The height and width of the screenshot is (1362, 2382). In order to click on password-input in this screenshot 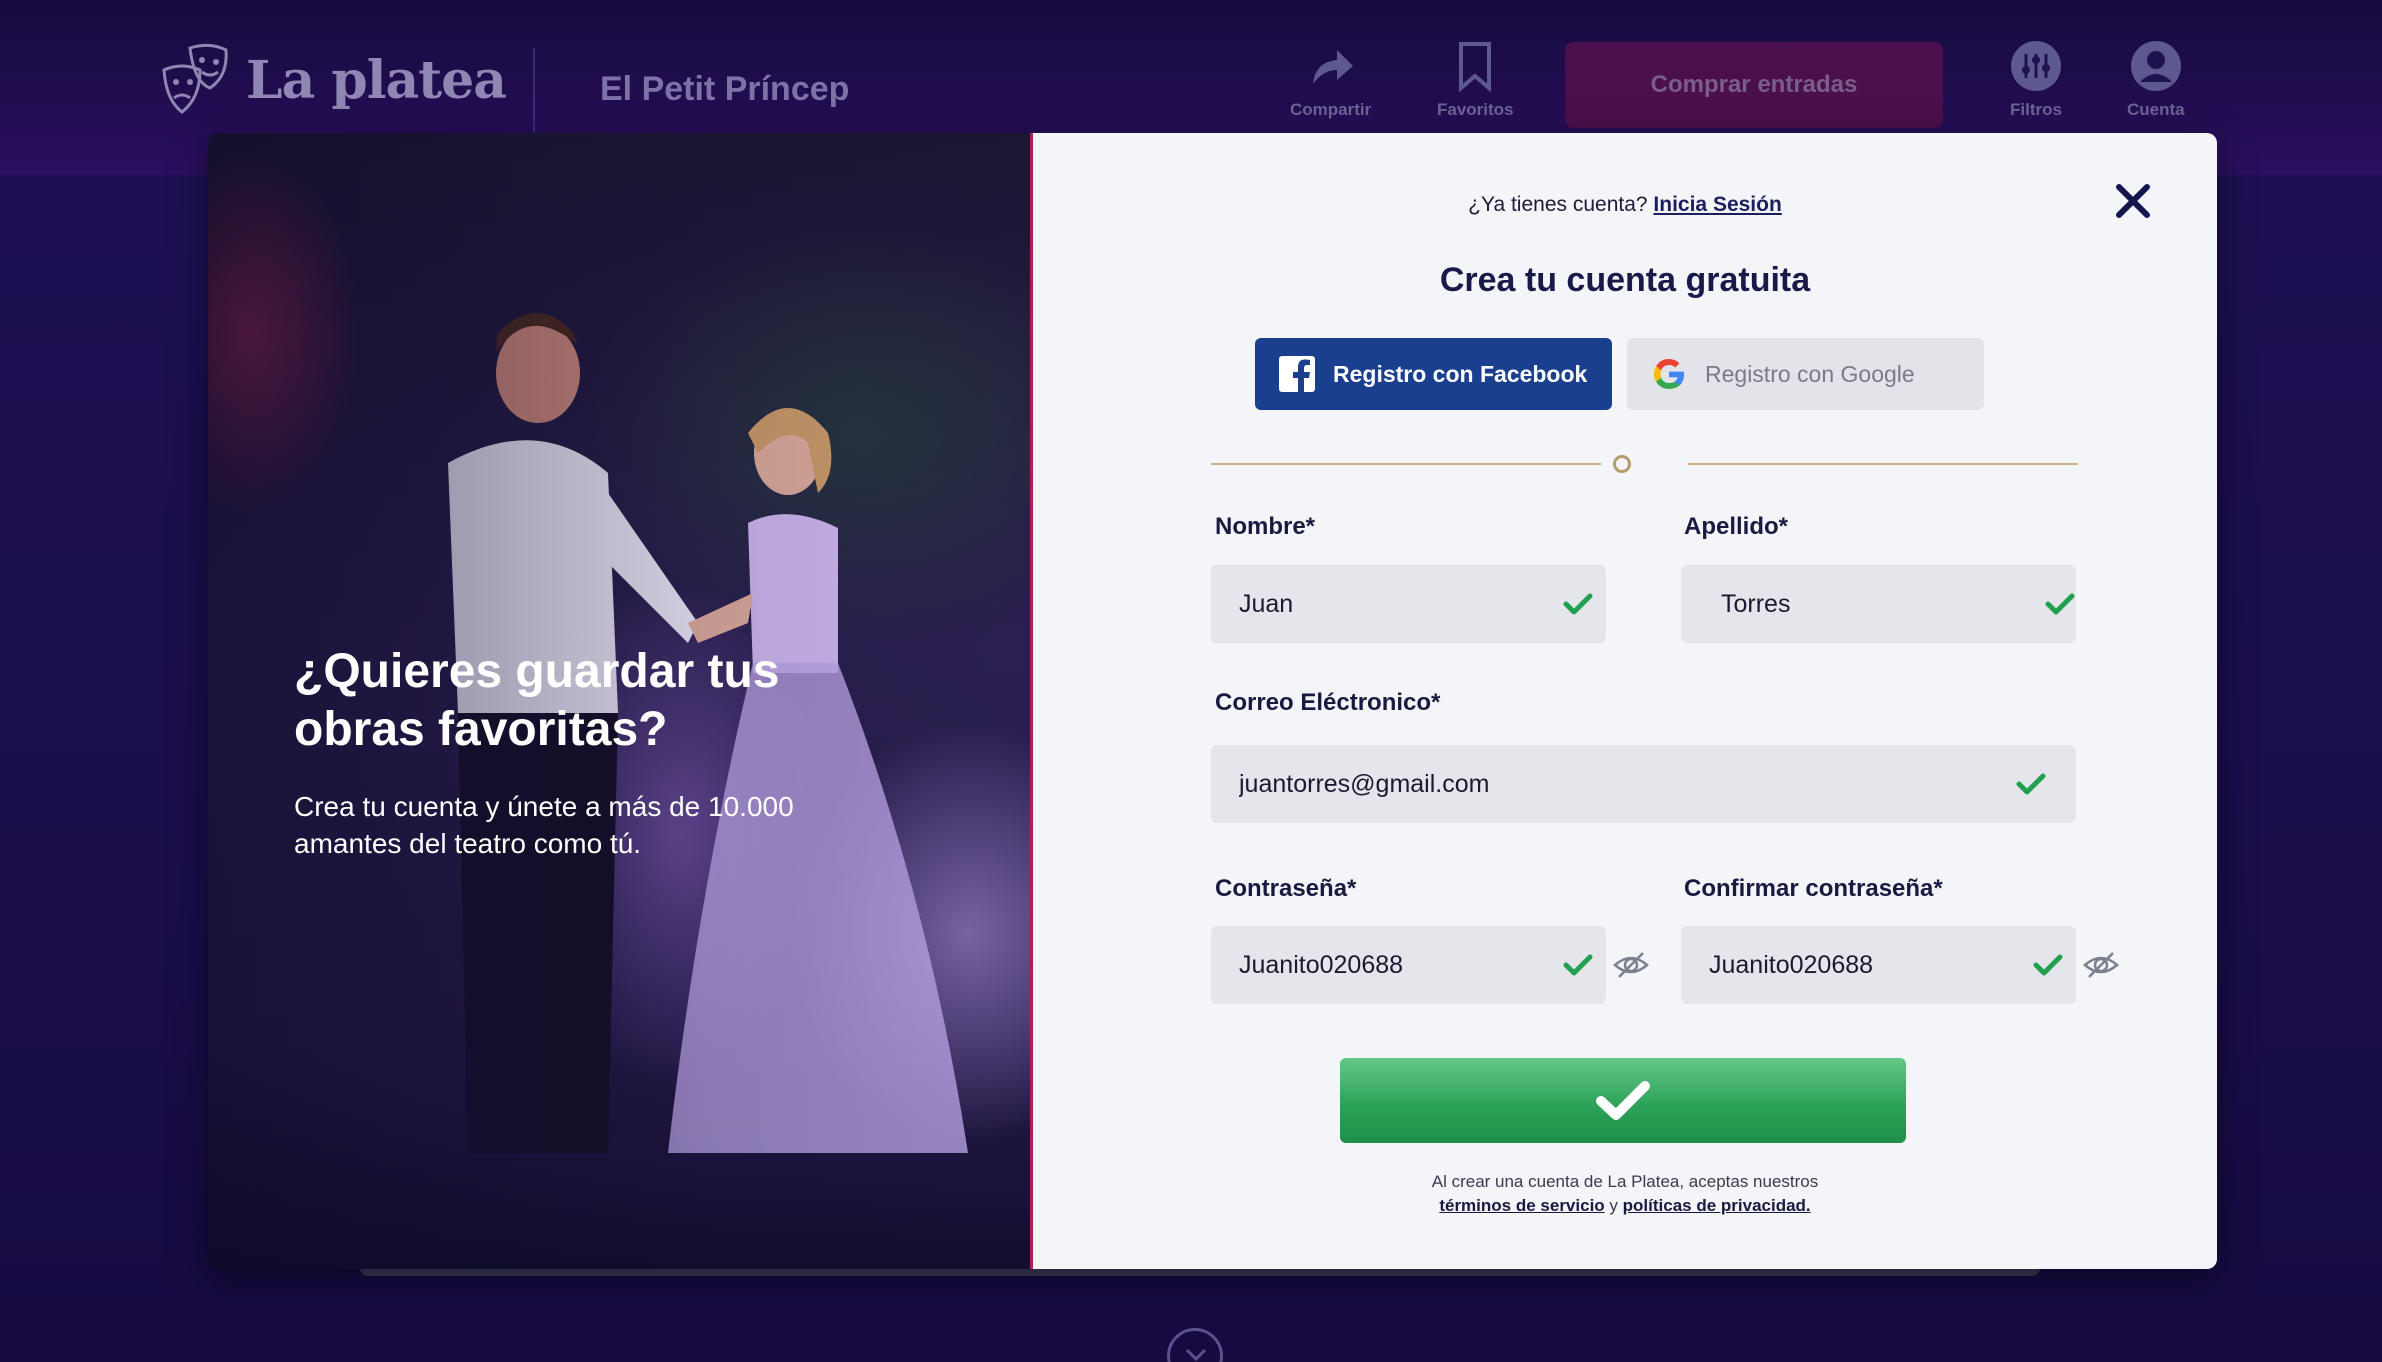, I will do `click(1386, 965)`.